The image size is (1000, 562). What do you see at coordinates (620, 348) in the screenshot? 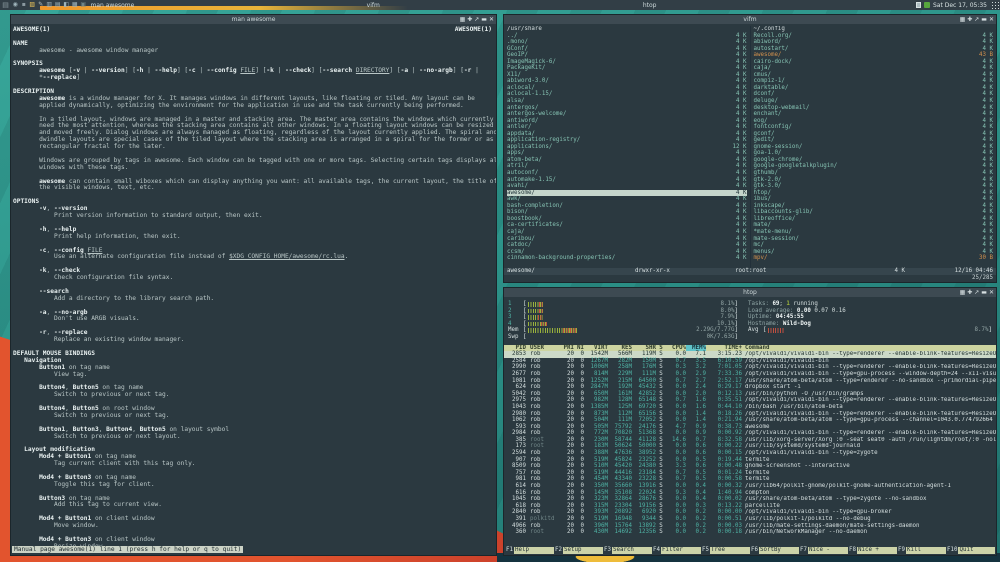
I see `column-header-res: RES` at bounding box center [620, 348].